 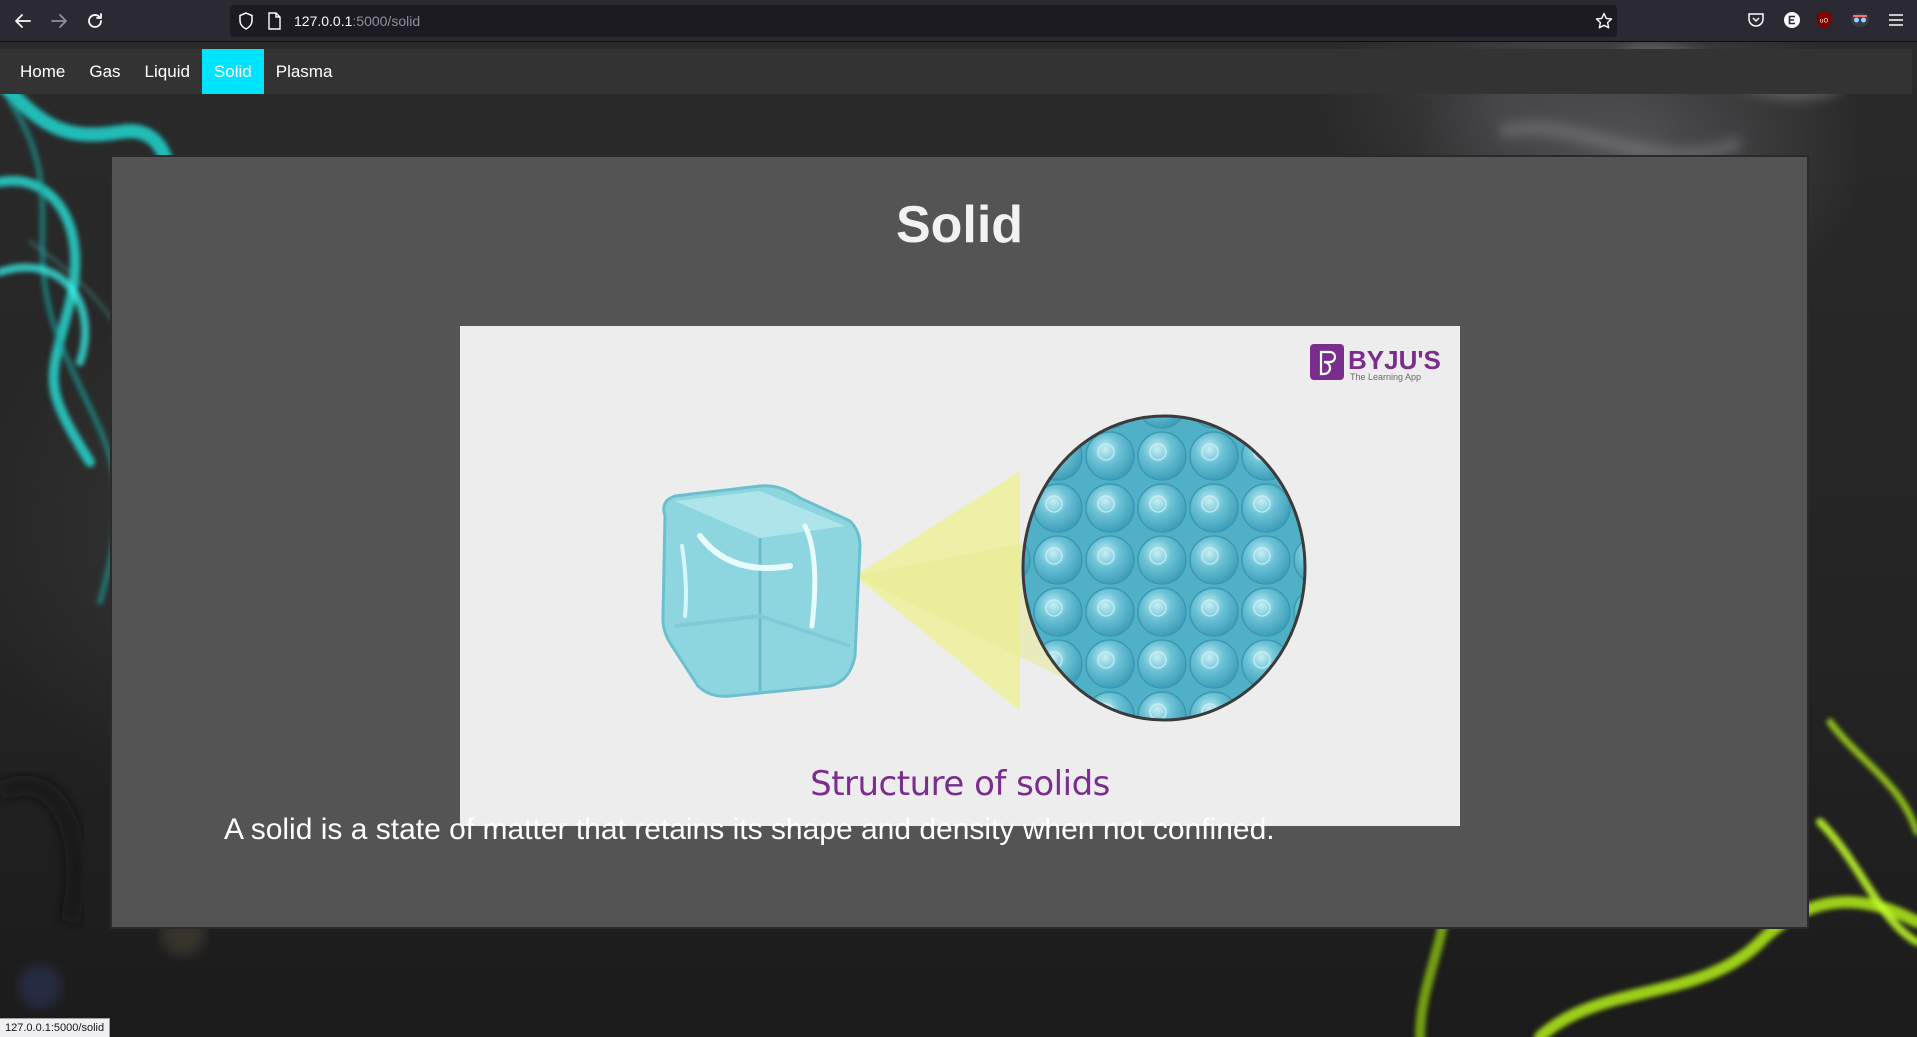 I want to click on url-text: 127.0.0.1:5000/solid, so click(x=357, y=21).